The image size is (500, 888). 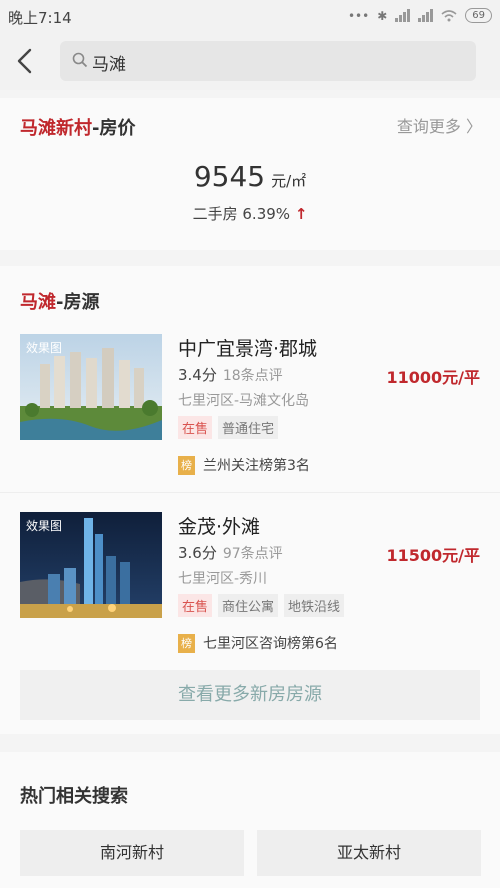 I want to click on listing-tags: 在售 普通住宅, so click(x=228, y=427).